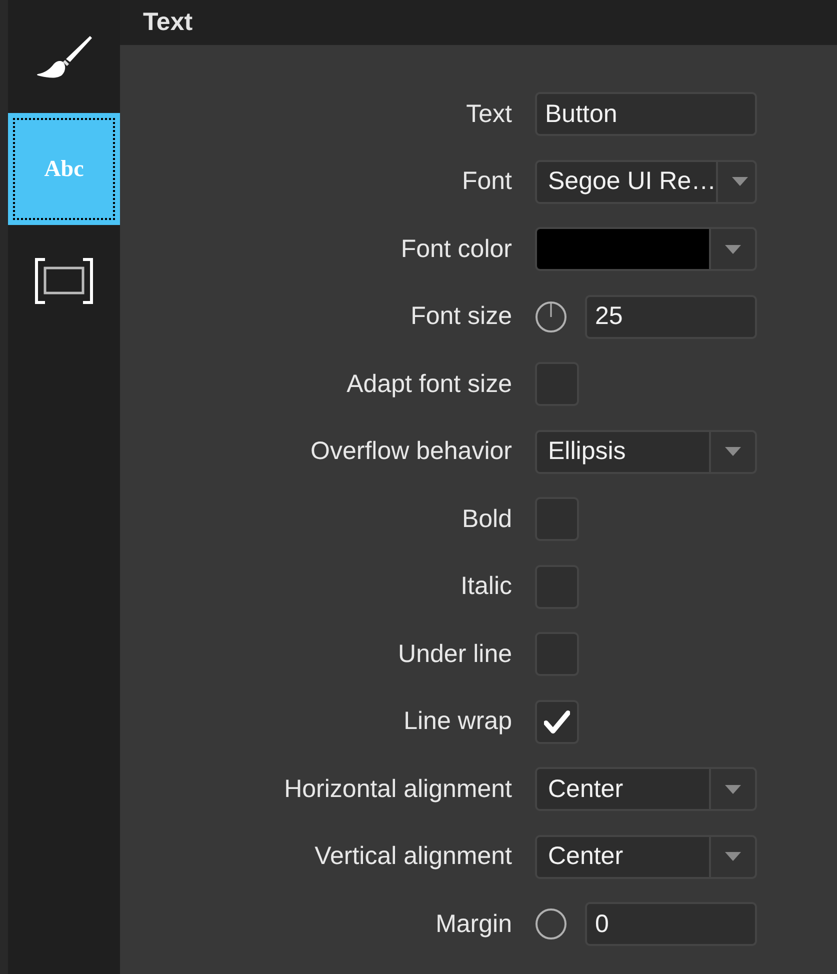 This screenshot has height=974, width=837. Describe the element at coordinates (646, 452) in the screenshot. I see `dropdown: Ellipsis` at that location.